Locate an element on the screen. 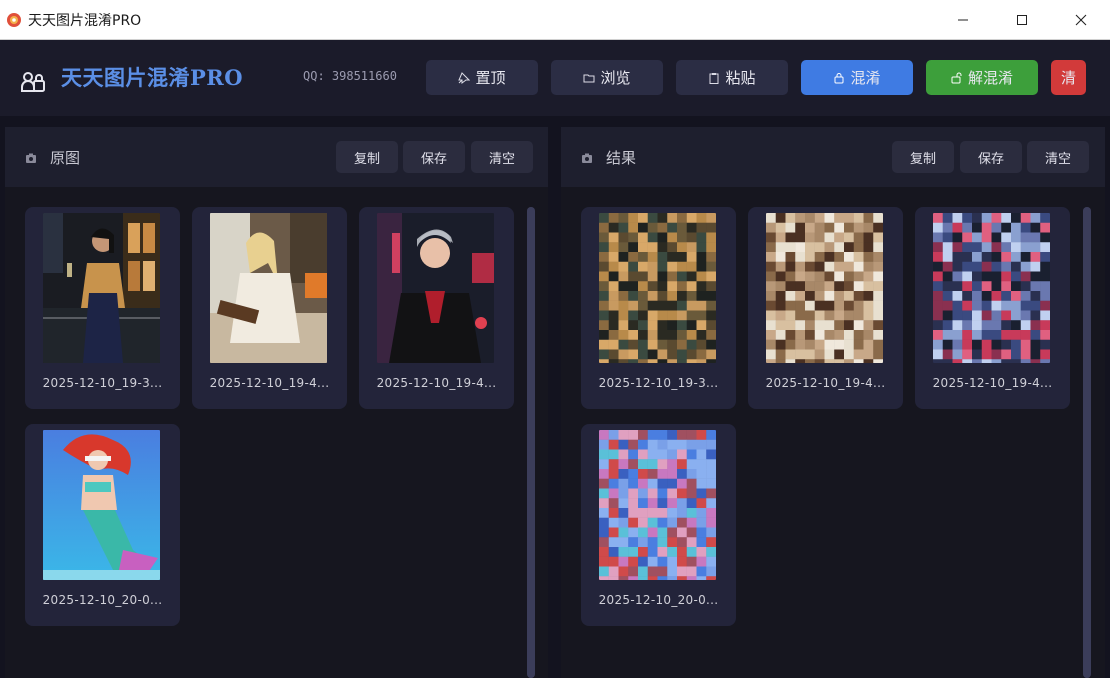  pin-button: 置顶 is located at coordinates (482, 77).